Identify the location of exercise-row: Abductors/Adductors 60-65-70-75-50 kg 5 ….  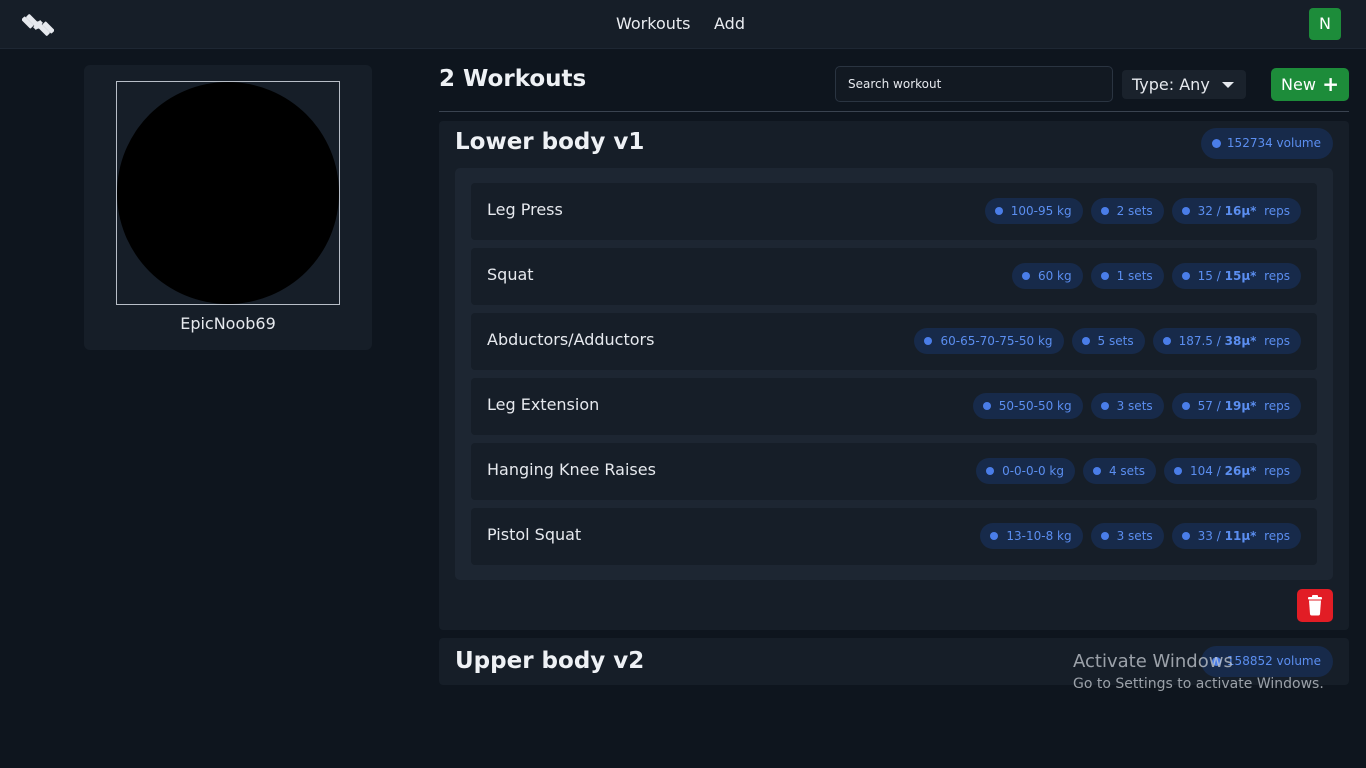
(894, 341).